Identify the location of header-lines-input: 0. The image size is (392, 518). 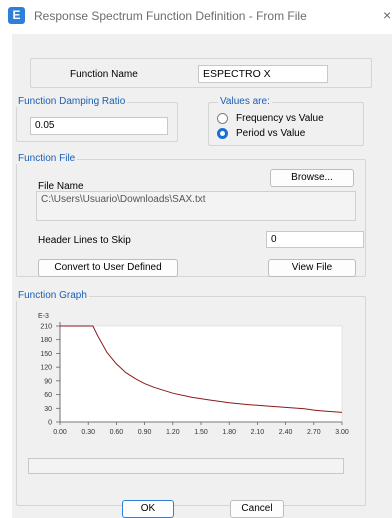
(315, 239).